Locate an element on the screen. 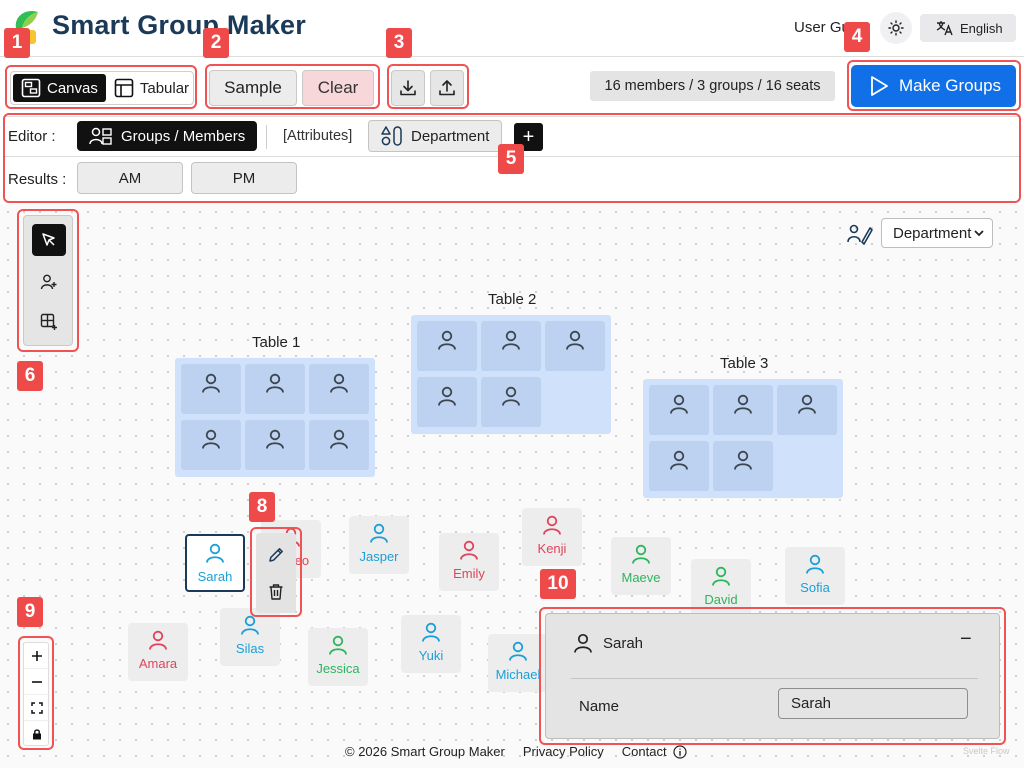 This screenshot has height=768, width=1024. table-label: Table 2 is located at coordinates (512, 299).